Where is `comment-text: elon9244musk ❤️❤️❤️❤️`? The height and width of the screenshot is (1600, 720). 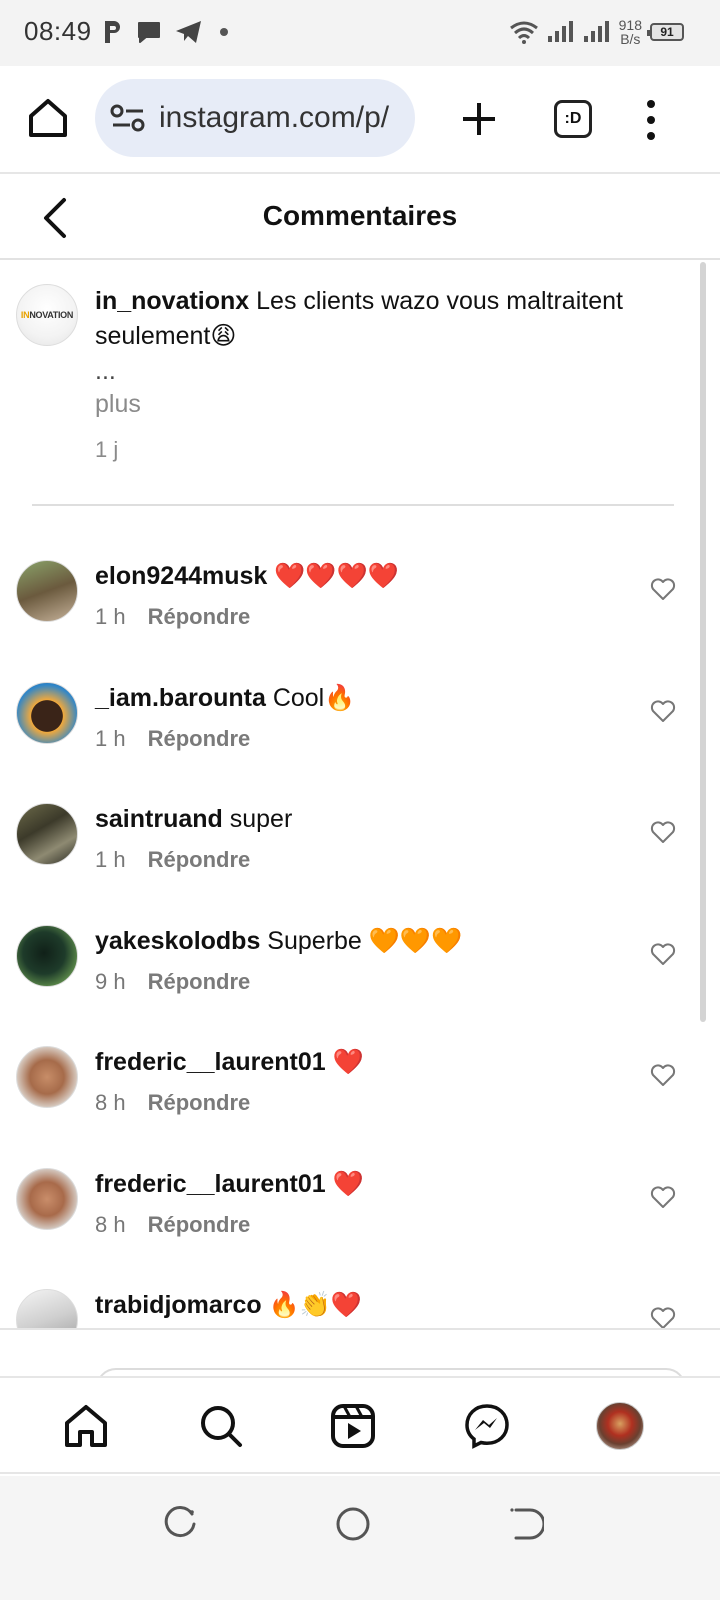 comment-text: elon9244musk ❤️❤️❤️❤️ is located at coordinates (247, 576).